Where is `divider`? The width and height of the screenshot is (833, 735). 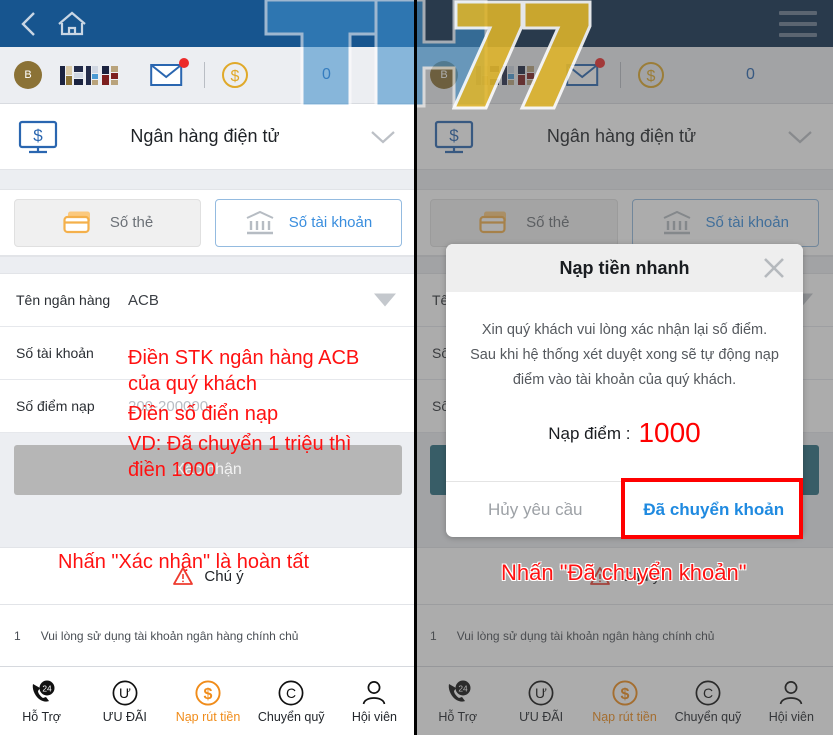
divider is located at coordinates (204, 75).